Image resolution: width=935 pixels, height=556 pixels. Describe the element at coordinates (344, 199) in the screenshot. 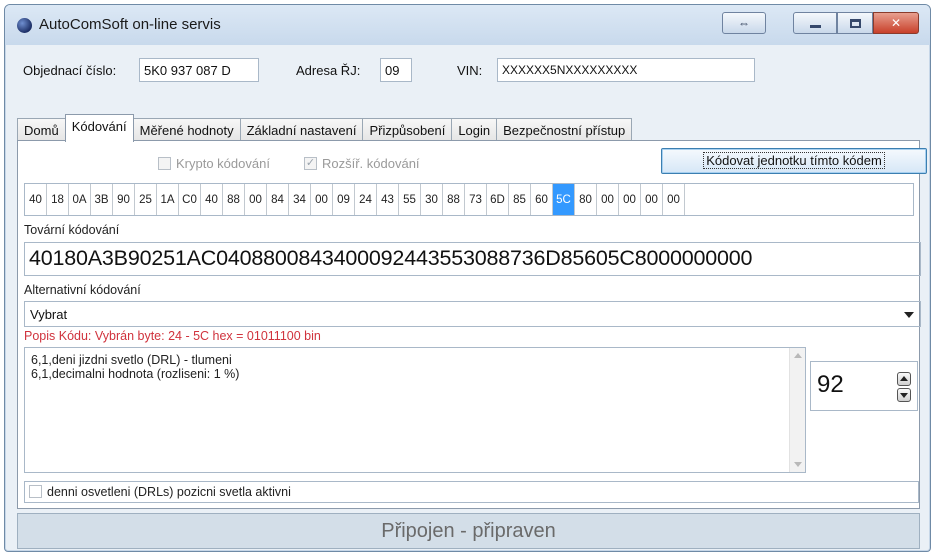

I see `coding-byte-cell: 09` at that location.